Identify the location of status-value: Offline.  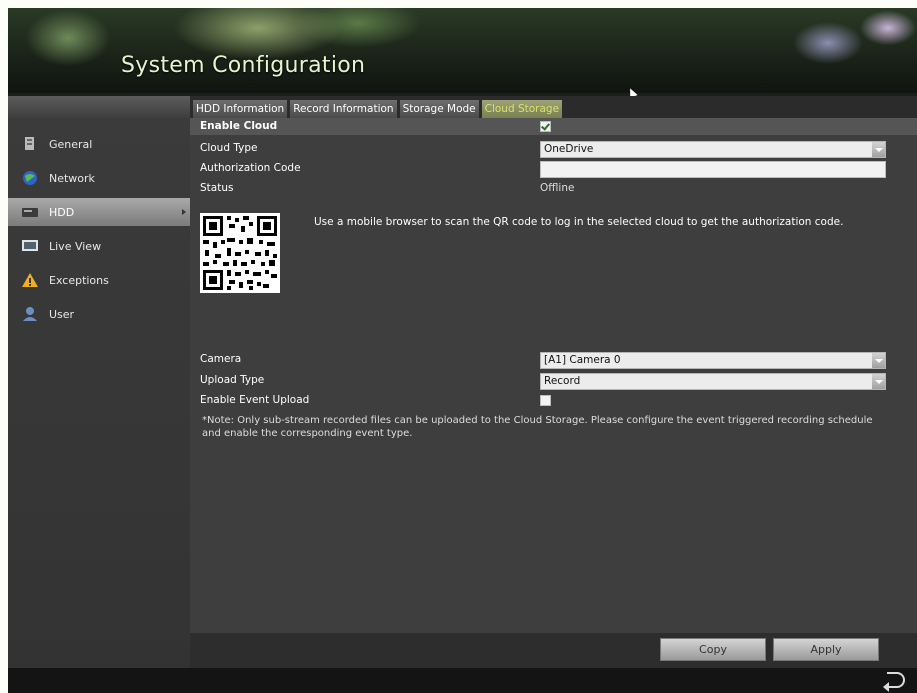
(557, 188).